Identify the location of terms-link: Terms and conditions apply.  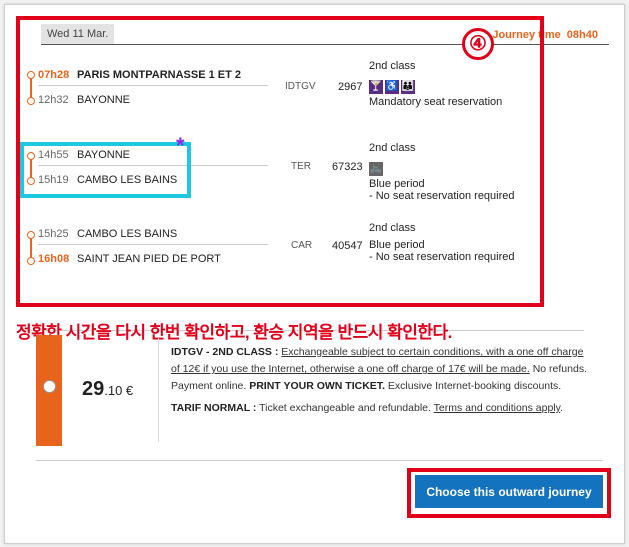
(497, 408).